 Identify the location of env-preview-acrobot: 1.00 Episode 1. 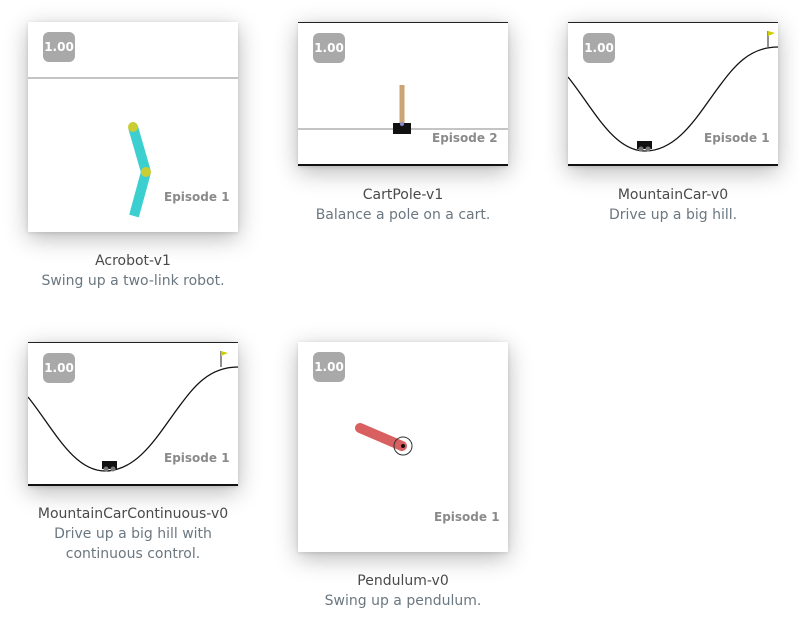
(133, 127).